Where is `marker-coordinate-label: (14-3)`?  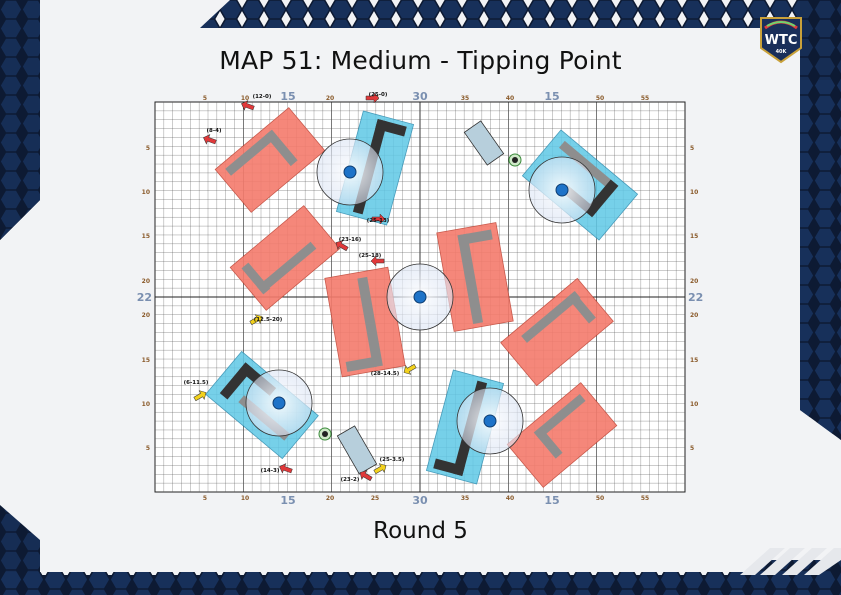
marker-coordinate-label: (14-3) is located at coordinates (270, 471).